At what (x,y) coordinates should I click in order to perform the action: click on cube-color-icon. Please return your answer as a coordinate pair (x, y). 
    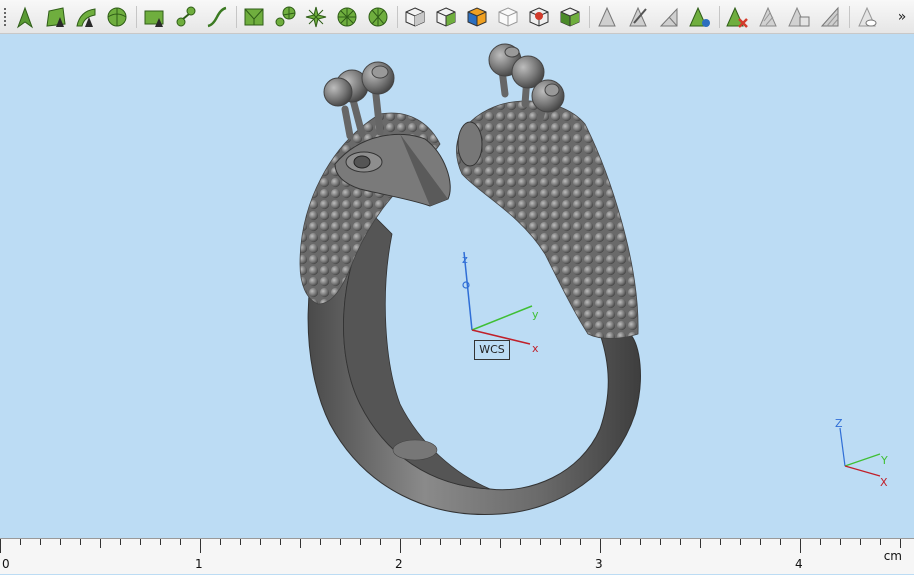
    Looking at the image, I should click on (477, 17).